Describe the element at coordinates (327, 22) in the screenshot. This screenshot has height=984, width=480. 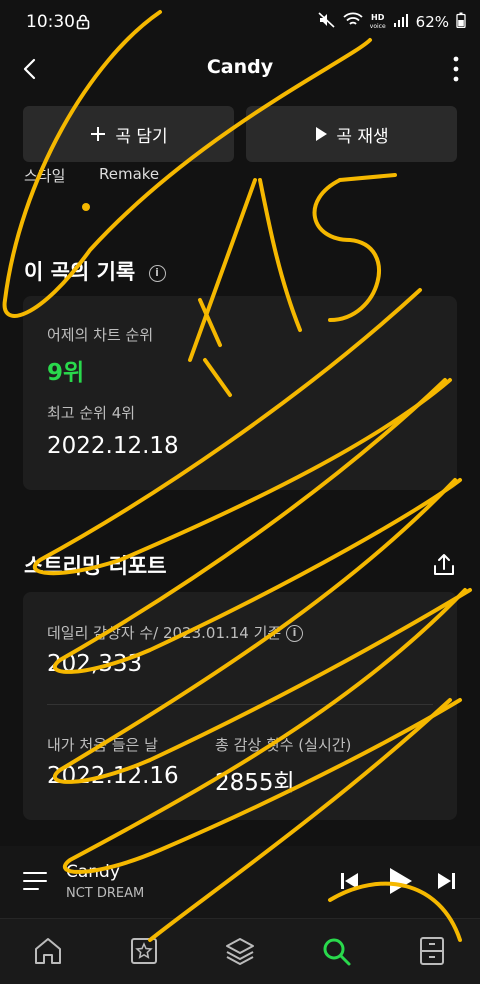
I see `mute-icon` at that location.